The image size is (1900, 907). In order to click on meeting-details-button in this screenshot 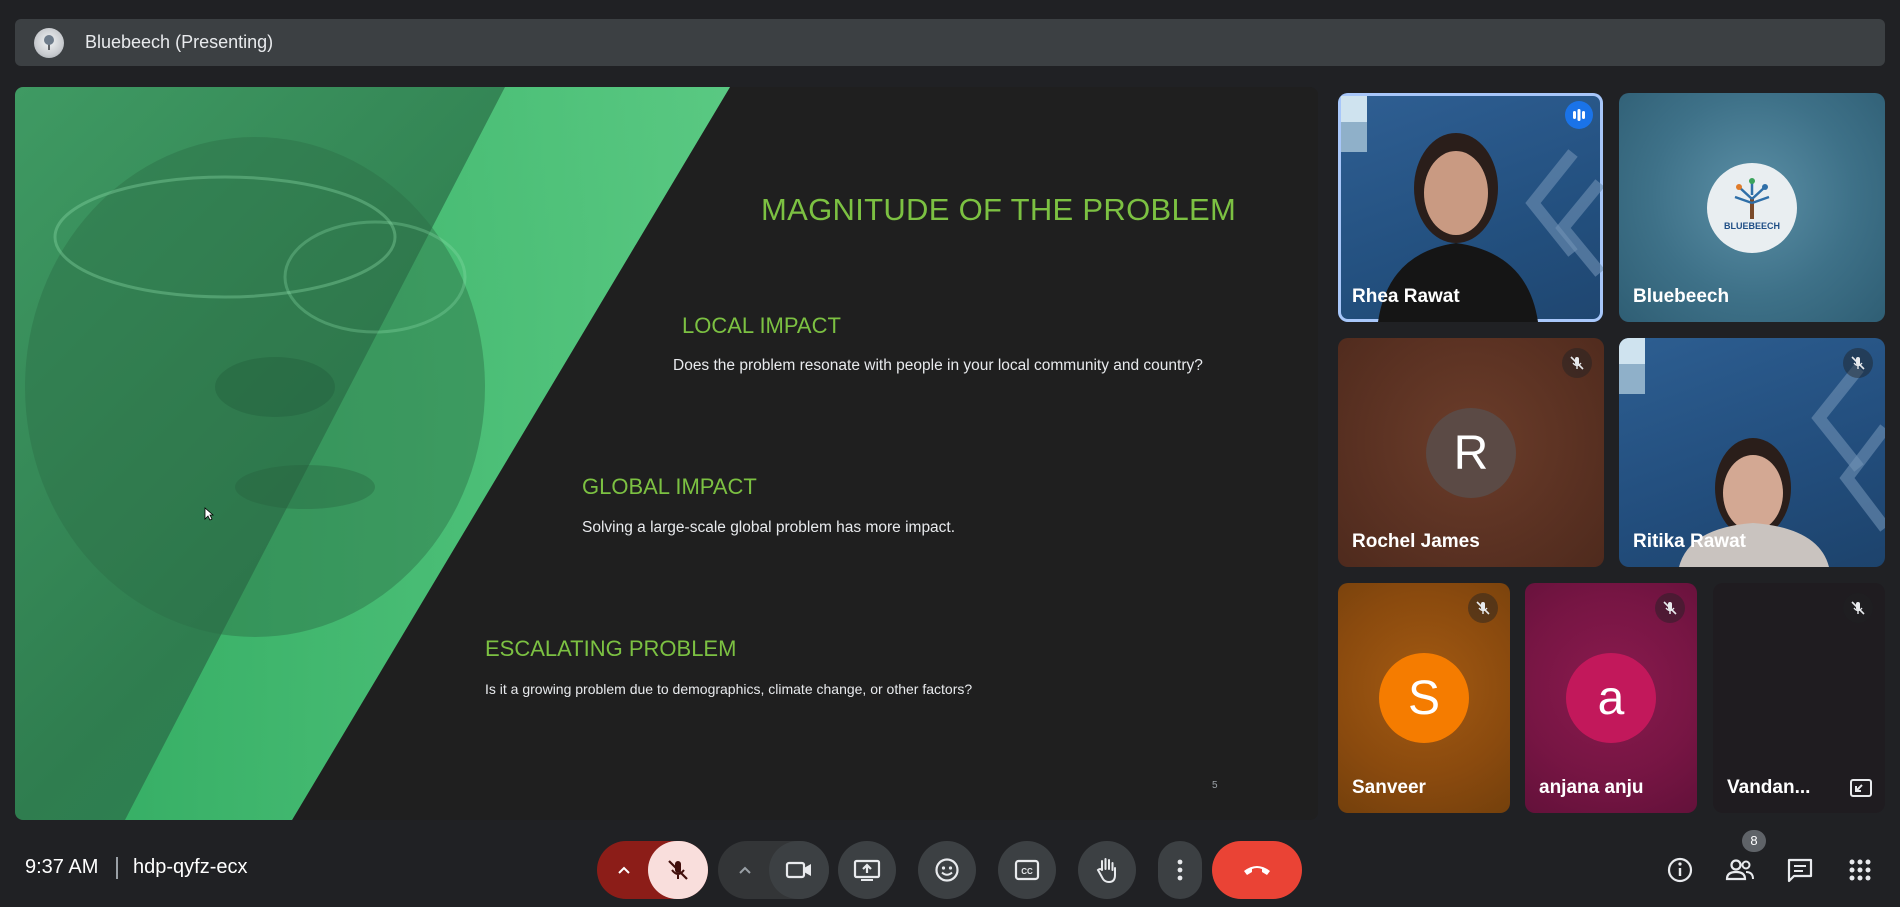, I will do `click(1680, 870)`.